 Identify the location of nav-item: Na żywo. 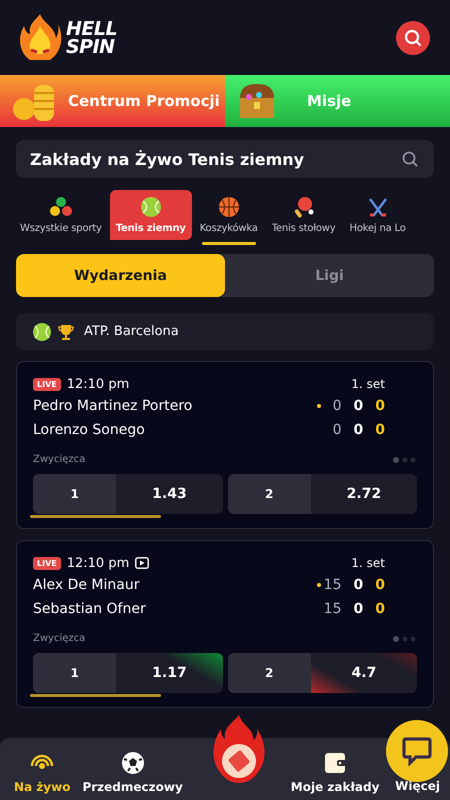
(42, 772).